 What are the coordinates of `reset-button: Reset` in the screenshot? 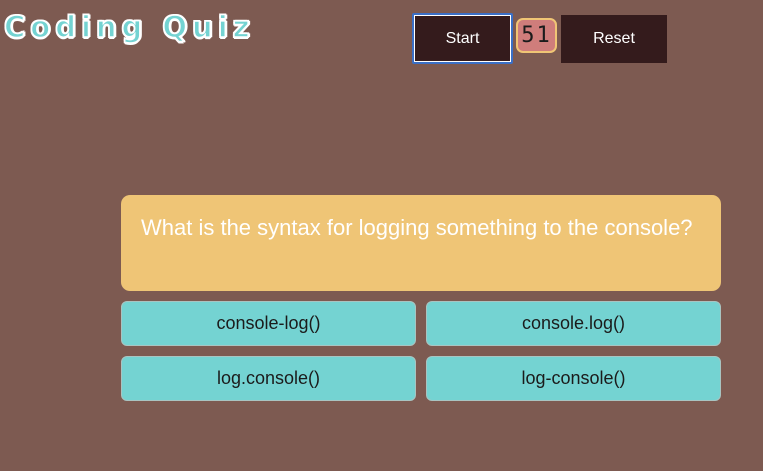 It's located at (614, 39).